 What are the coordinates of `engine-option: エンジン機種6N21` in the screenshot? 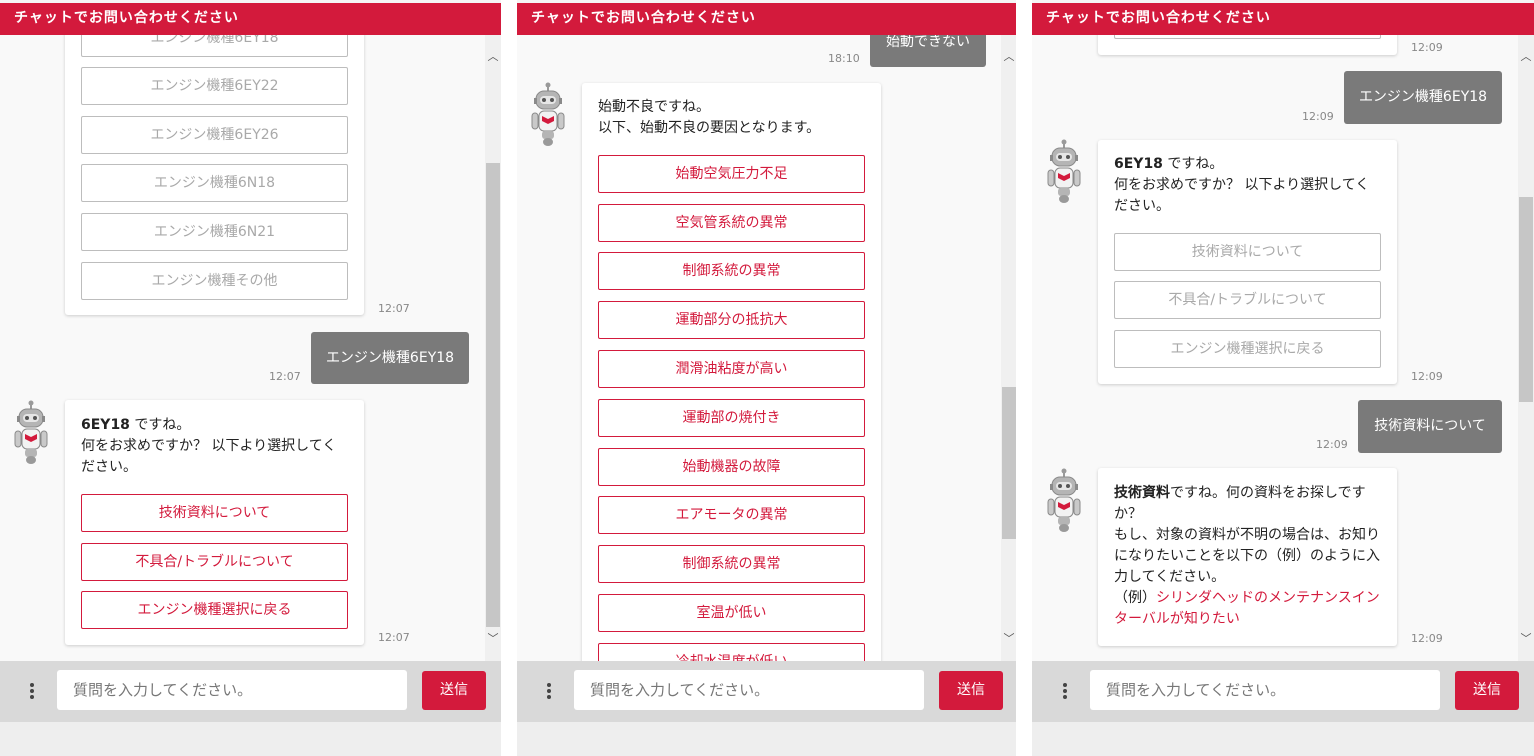 It's located at (214, 232).